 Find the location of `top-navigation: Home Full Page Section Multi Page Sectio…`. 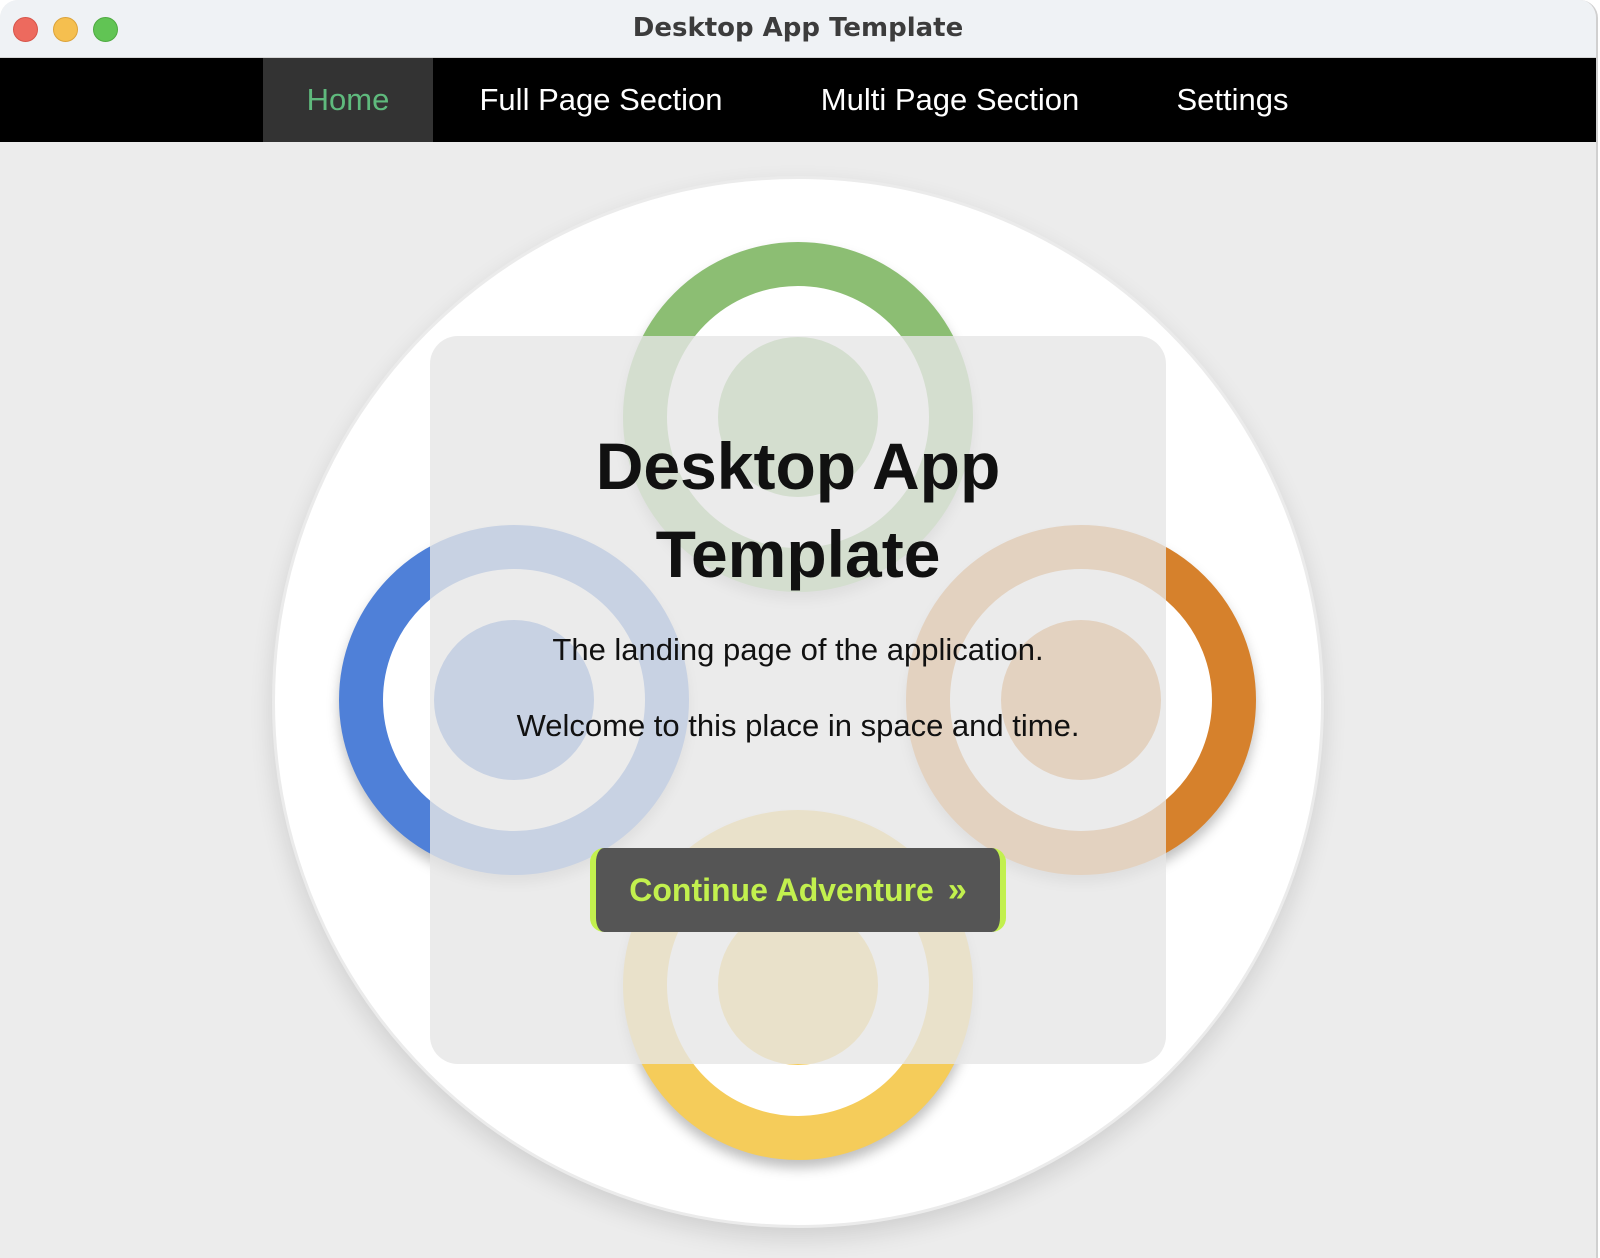

top-navigation: Home Full Page Section Multi Page Sectio… is located at coordinates (798, 100).